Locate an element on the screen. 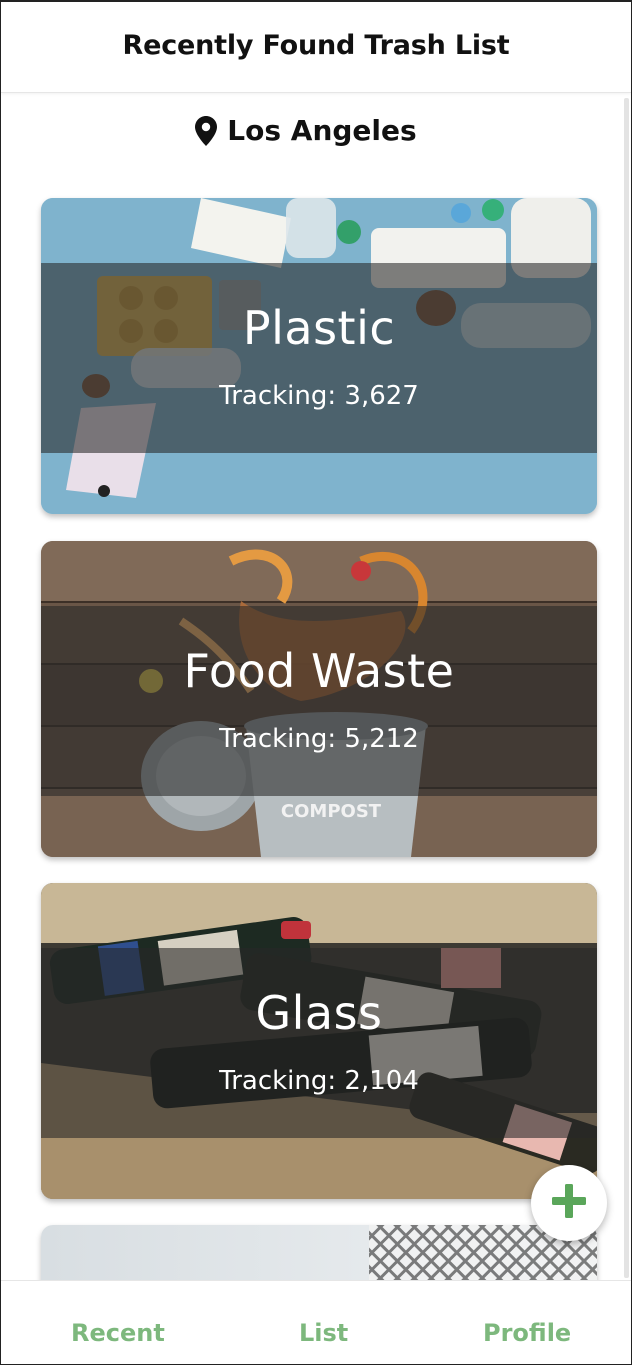 This screenshot has width=632, height=1365. tracking-count: Tracking: 2,104 is located at coordinates (319, 1081).